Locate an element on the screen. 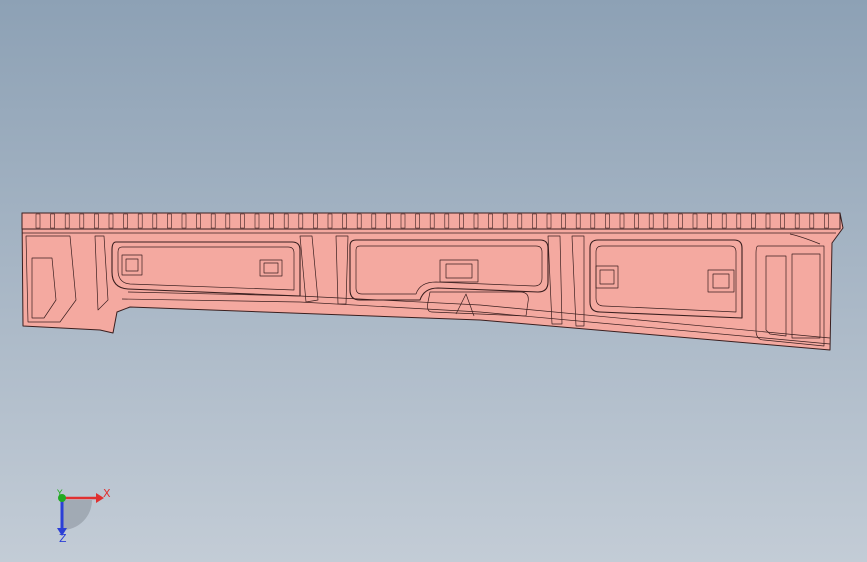  reference-triad: X Y Z is located at coordinates (80, 513).